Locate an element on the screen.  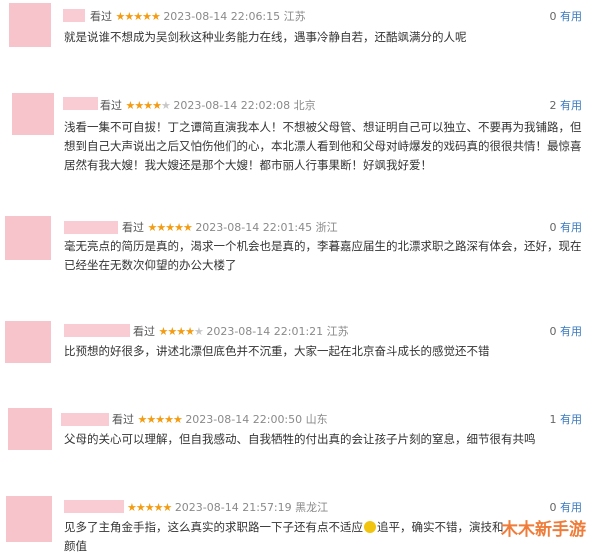
review-date: 2023-08-14 22:02:08 is located at coordinates (232, 105).